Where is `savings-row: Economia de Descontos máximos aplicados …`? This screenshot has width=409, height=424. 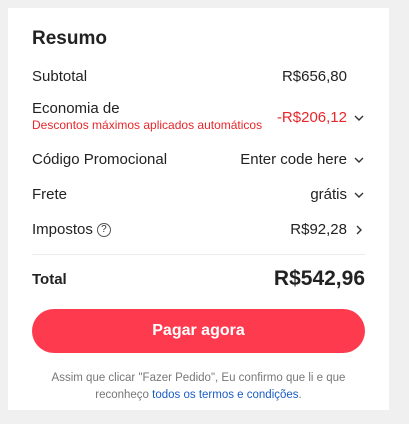 savings-row: Economia de Descontos máximos aplicados … is located at coordinates (198, 116).